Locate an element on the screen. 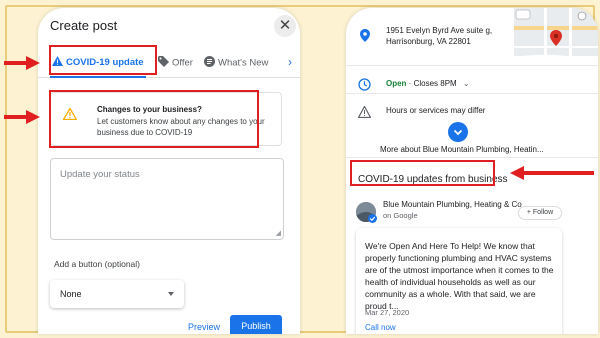 This screenshot has width=600, height=338. post-date: Mar 27, 2020 is located at coordinates (387, 312).